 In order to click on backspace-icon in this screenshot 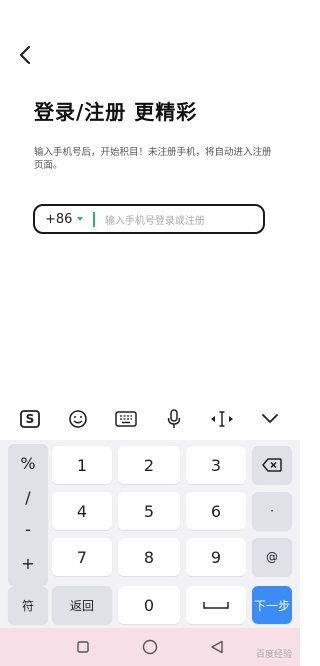, I will do `click(272, 465)`.